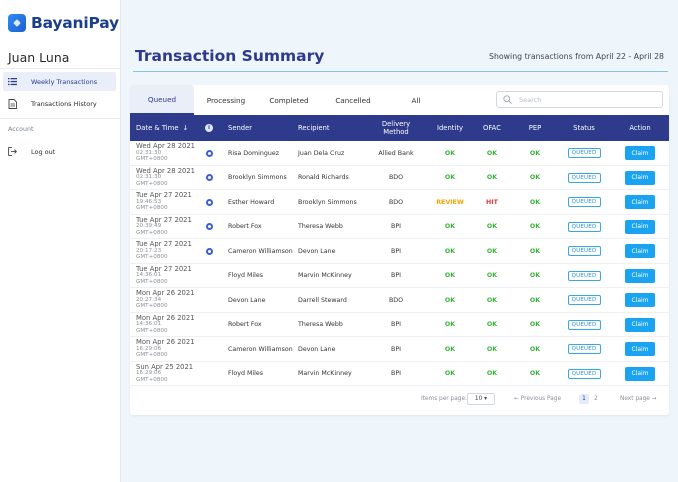 The height and width of the screenshot is (482, 678). I want to click on column-header-date: Date & Time ↓, so click(168, 128).